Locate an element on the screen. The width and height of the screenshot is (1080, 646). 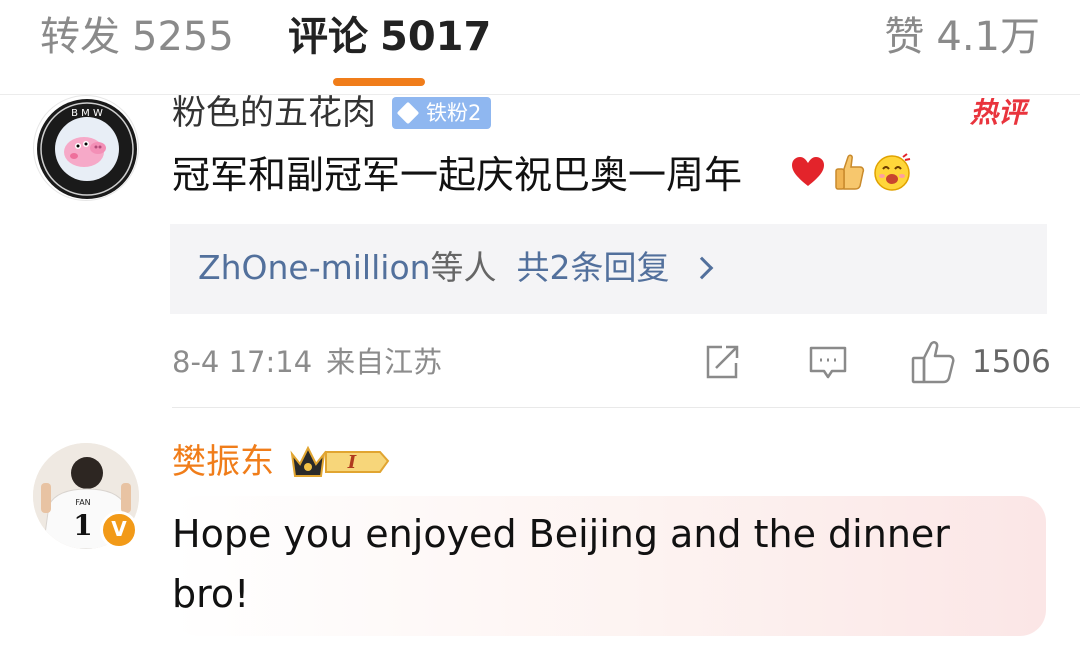
like-count: 1506 is located at coordinates (1011, 362).